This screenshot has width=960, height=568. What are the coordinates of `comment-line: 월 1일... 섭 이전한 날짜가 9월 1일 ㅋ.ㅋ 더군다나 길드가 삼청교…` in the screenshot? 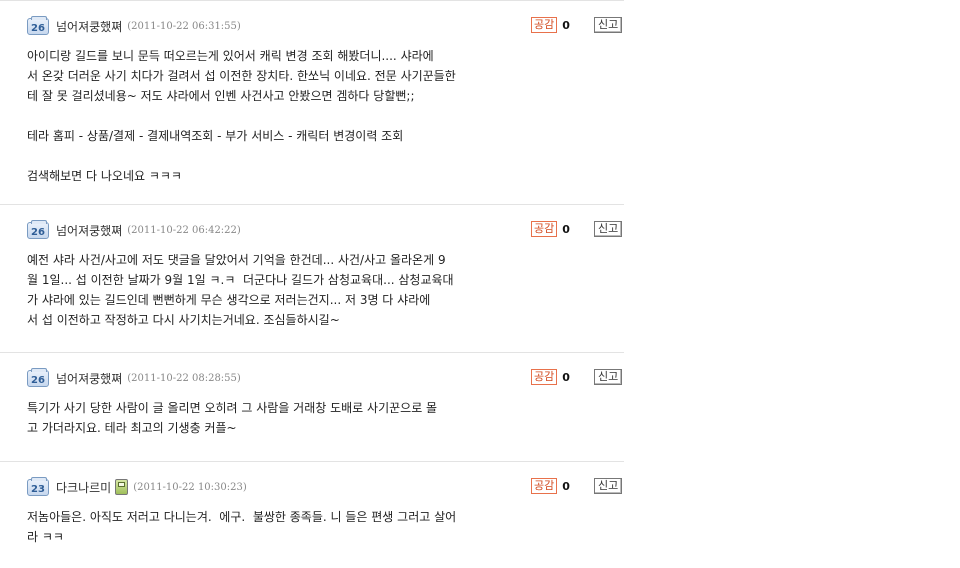 It's located at (240, 280).